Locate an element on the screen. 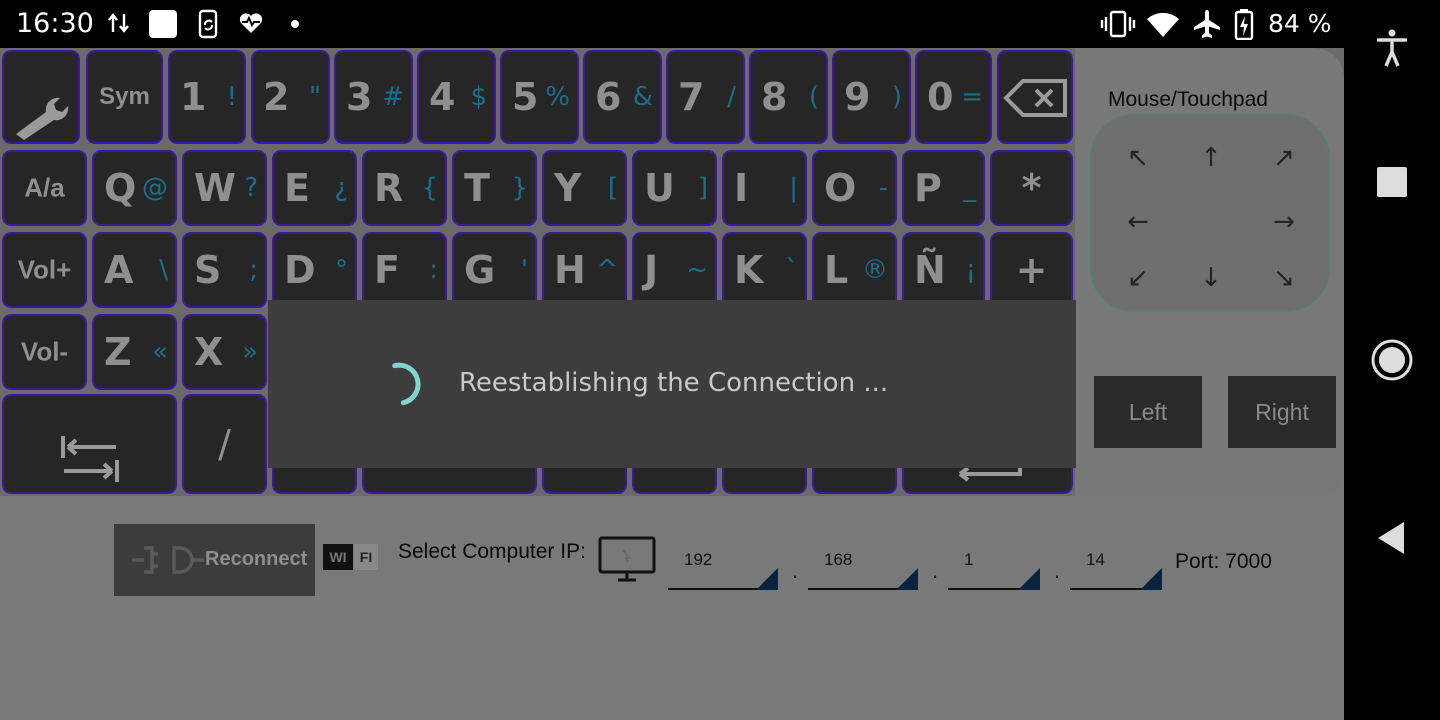 The height and width of the screenshot is (720, 1440). volume-up-key: Vol+ is located at coordinates (44, 270).